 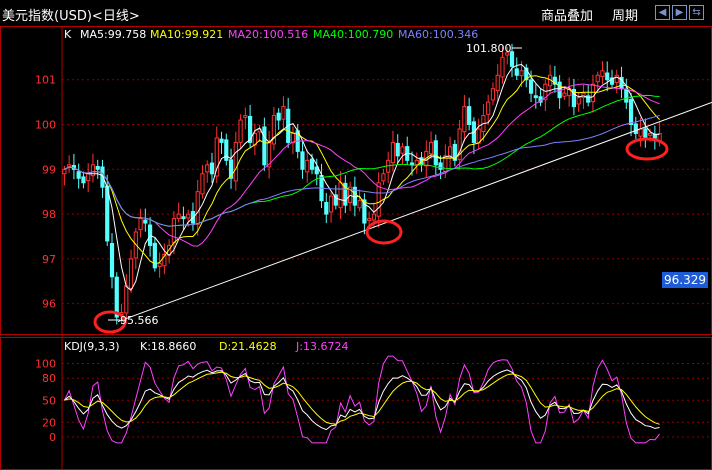 I want to click on kdj-tick-label: 50, so click(x=49, y=400).